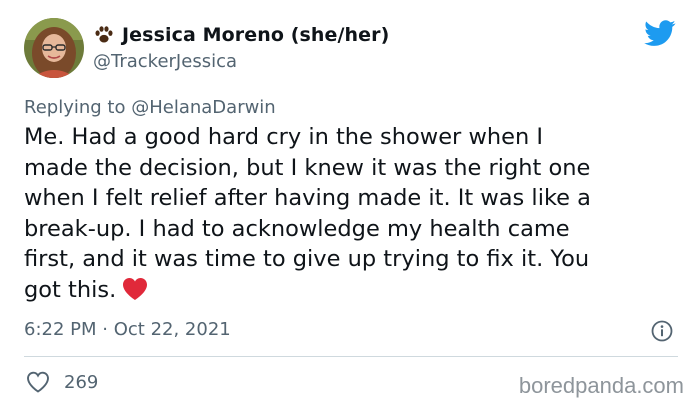  What do you see at coordinates (349, 290) in the screenshot?
I see `tweet-last-line: got this.` at bounding box center [349, 290].